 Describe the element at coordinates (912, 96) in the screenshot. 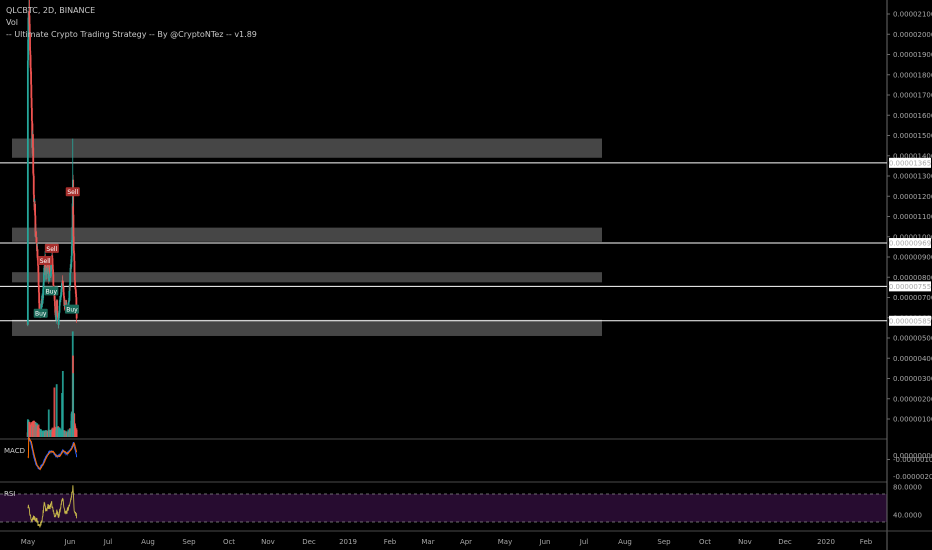

I see `price-tick-label: 0.00001700` at that location.